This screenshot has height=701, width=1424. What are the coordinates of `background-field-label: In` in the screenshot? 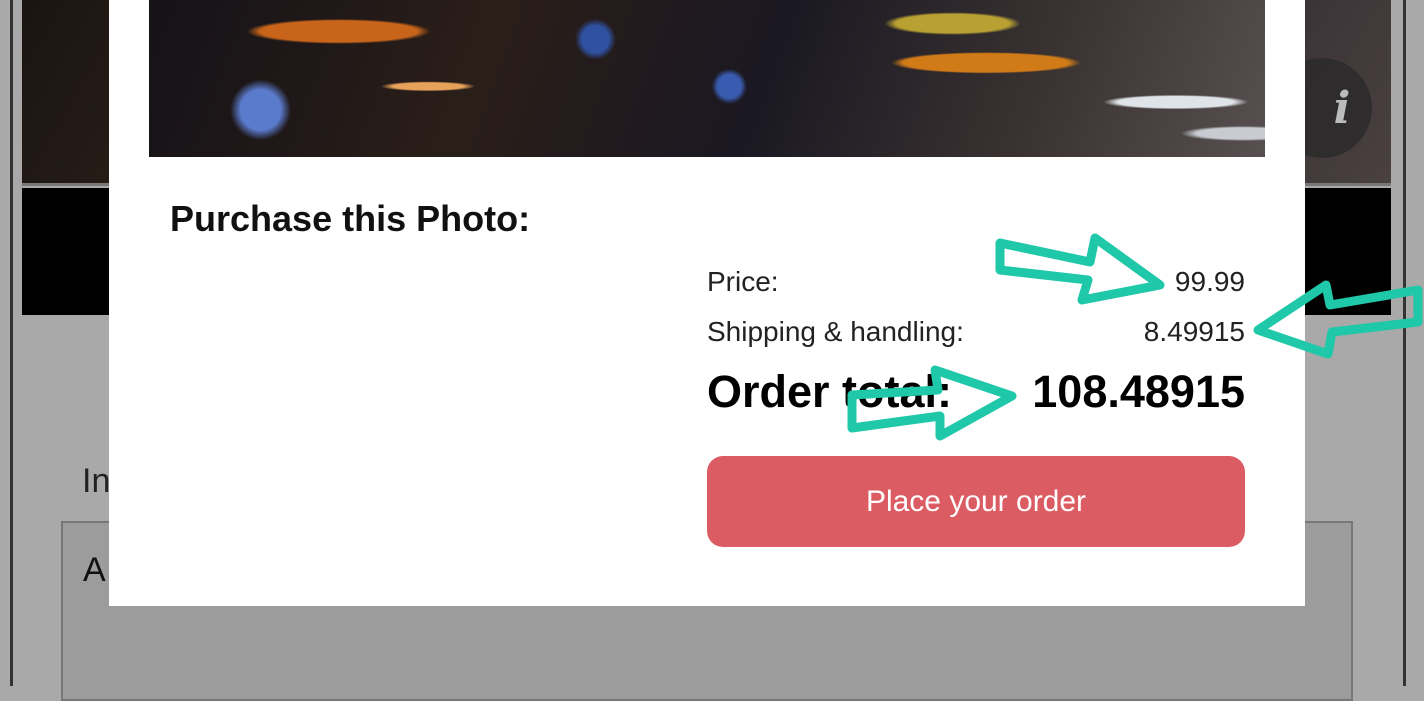 It's located at (96, 481).